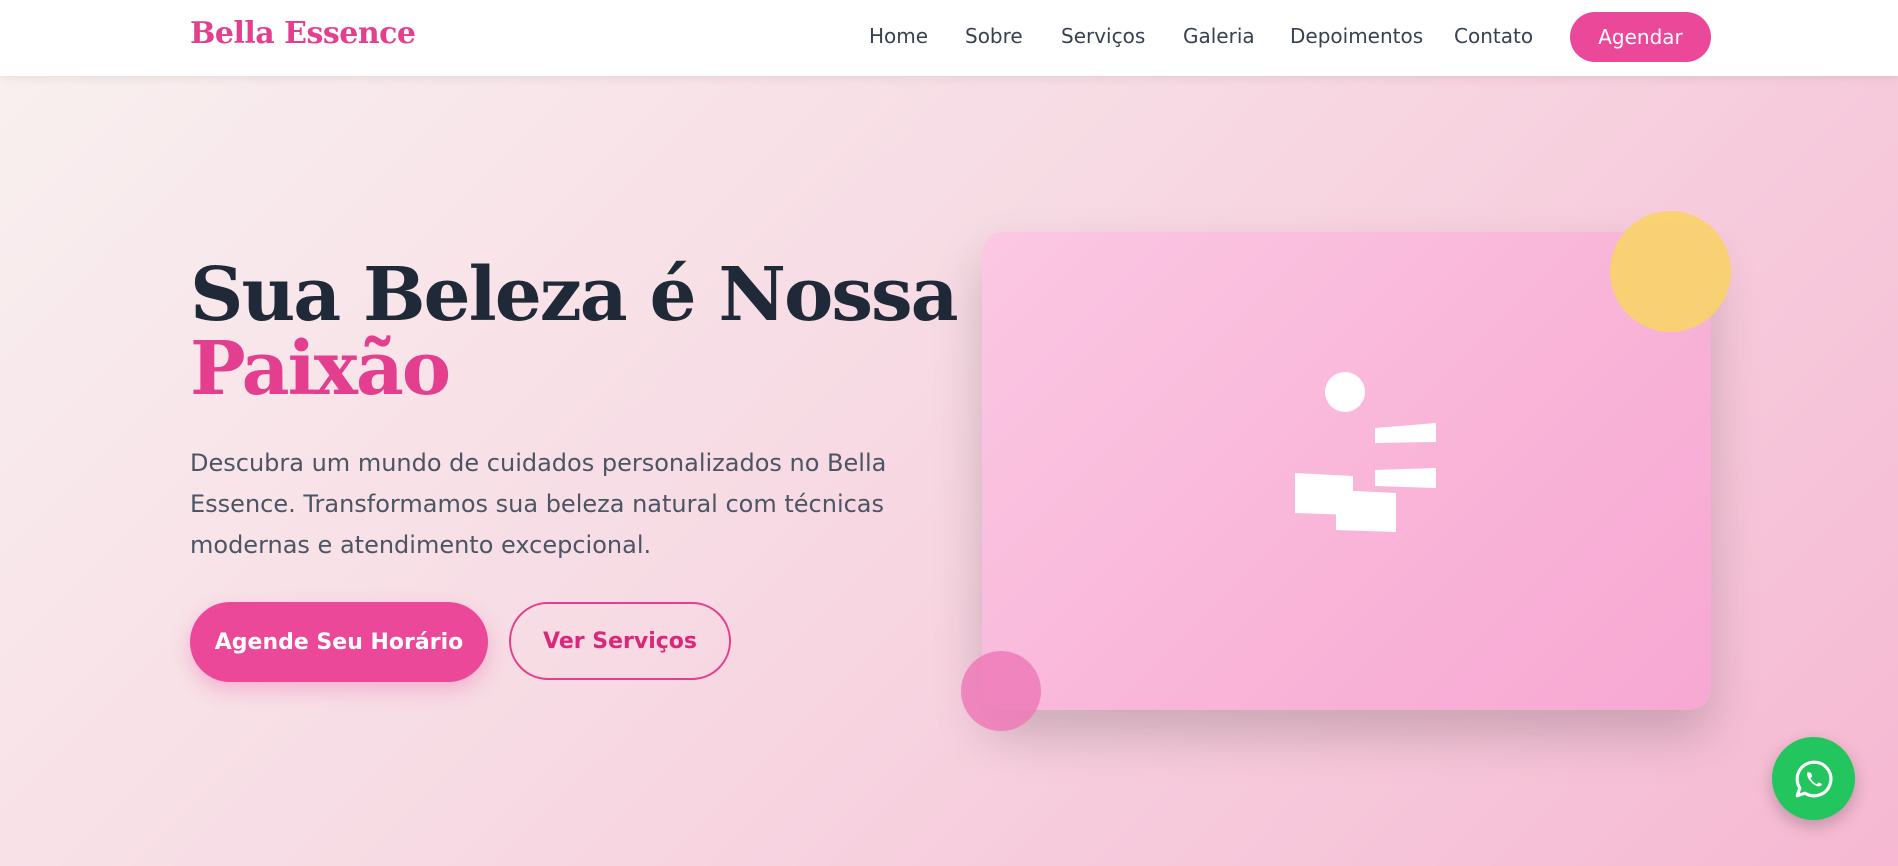 This screenshot has height=866, width=1898. What do you see at coordinates (994, 36) in the screenshot?
I see `nav-sobre-link: Sobre` at bounding box center [994, 36].